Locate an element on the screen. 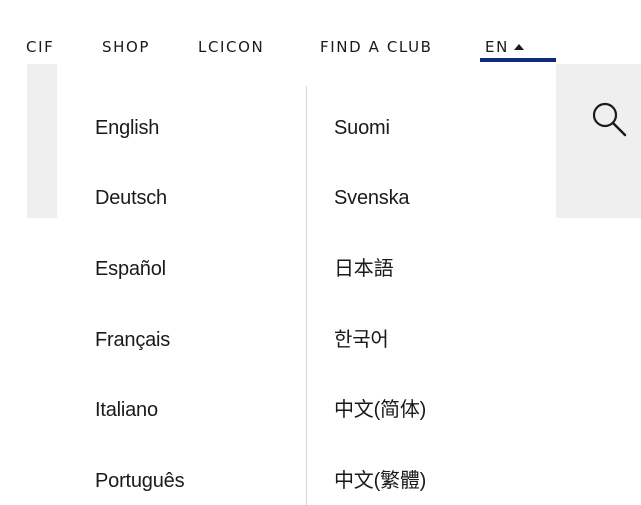  nav-item-lcicon: LCICON is located at coordinates (231, 47).